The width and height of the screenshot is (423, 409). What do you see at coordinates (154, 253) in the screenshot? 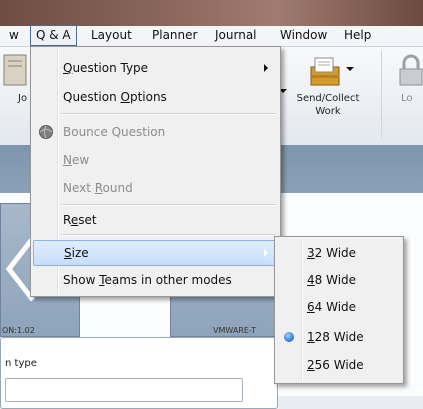
I see `menu-item-size: Size` at bounding box center [154, 253].